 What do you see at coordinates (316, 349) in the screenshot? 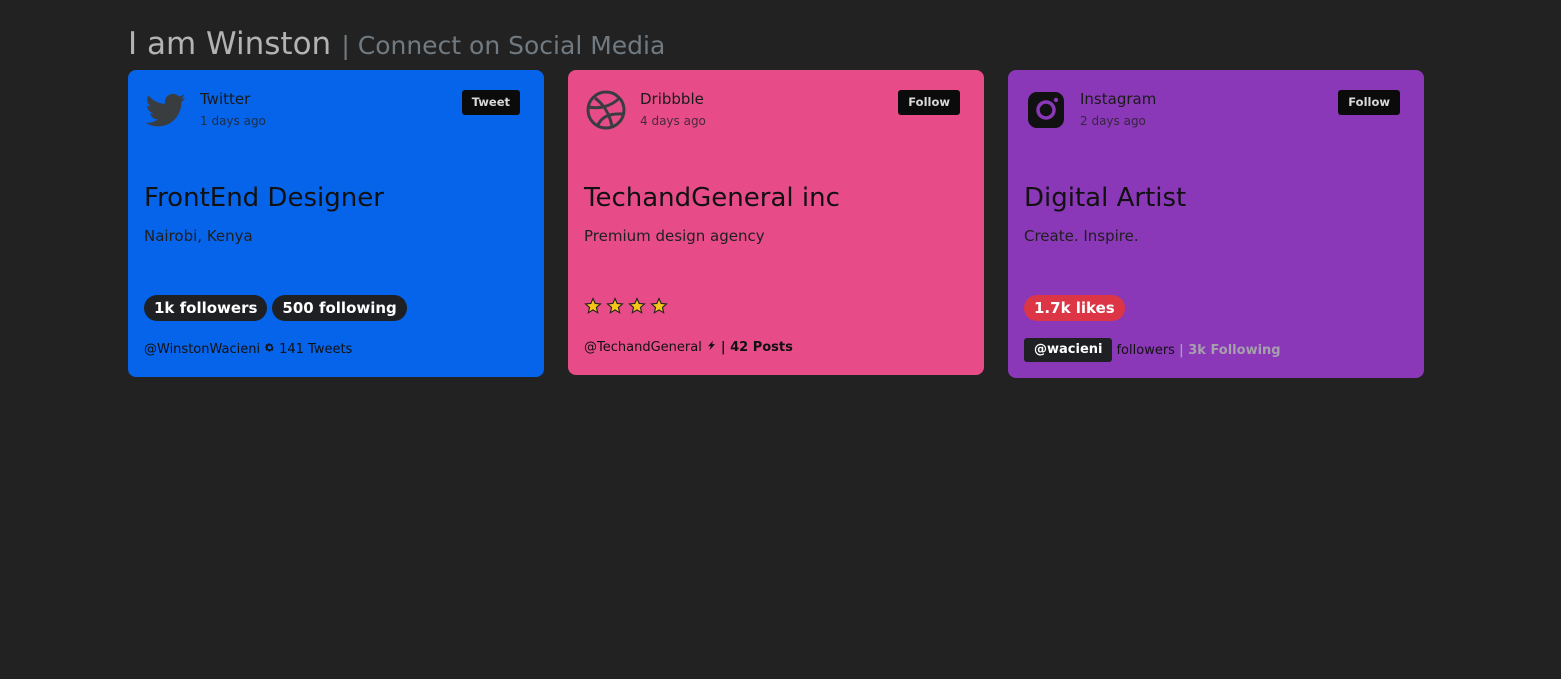
I see `tweets-count: 141 Tweets` at bounding box center [316, 349].